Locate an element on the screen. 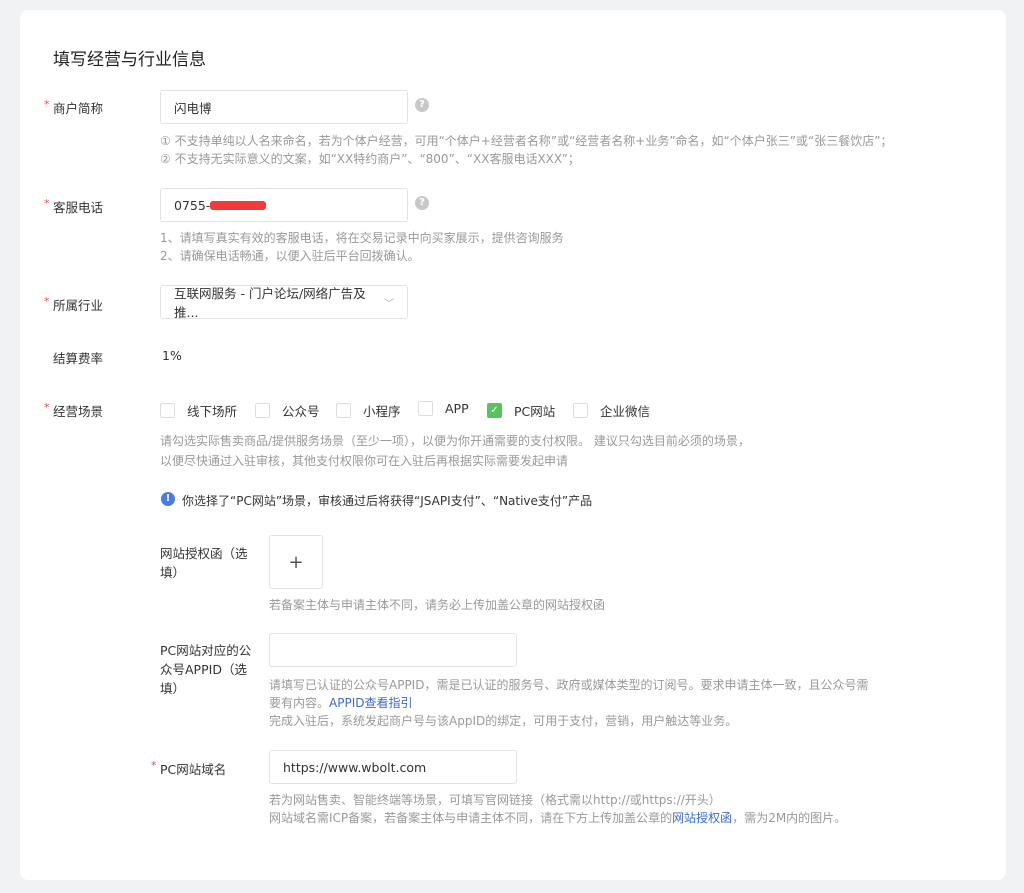  chevron-down-icon: ﹀ is located at coordinates (389, 304).